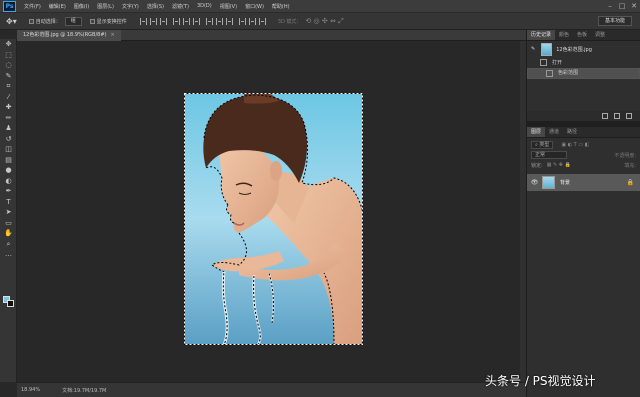 The height and width of the screenshot is (397, 640). I want to click on align-hcenter-icon, so click(186, 21).